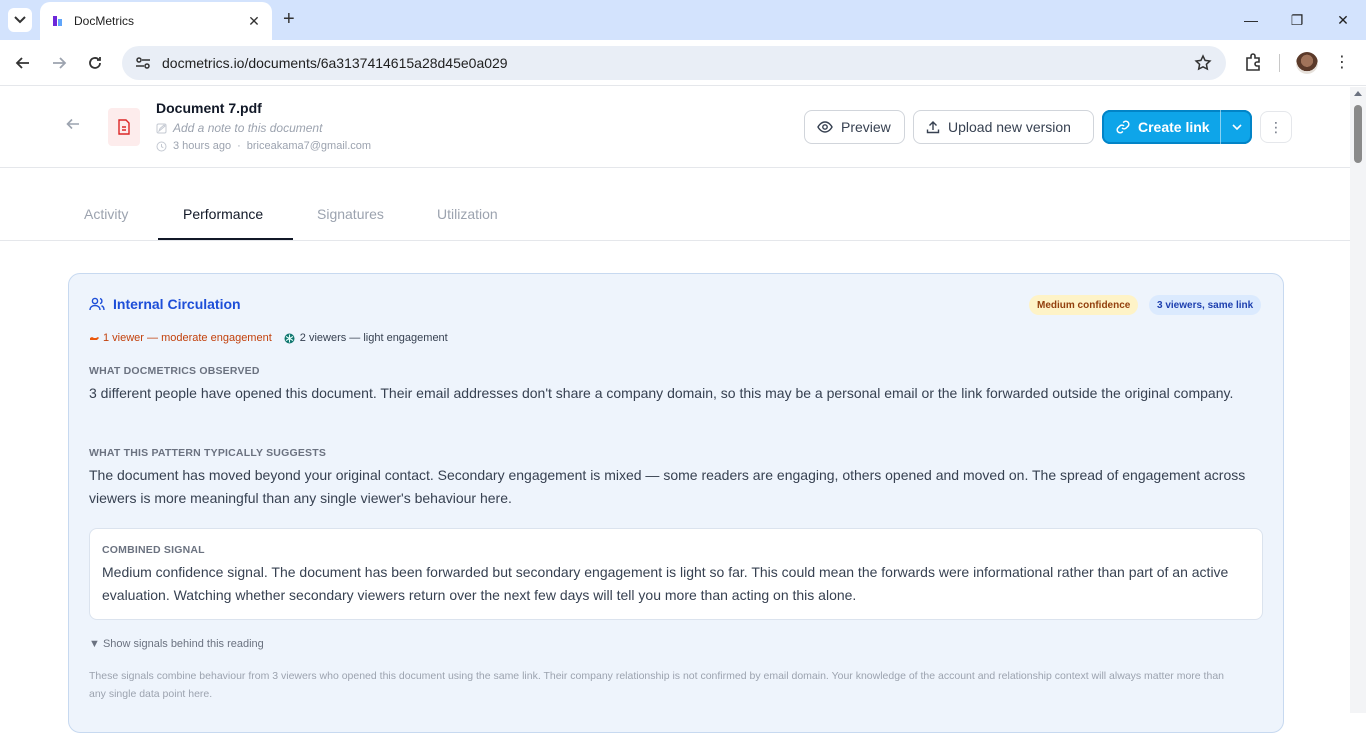 This screenshot has width=1366, height=733. I want to click on preview-button: Preview, so click(854, 127).